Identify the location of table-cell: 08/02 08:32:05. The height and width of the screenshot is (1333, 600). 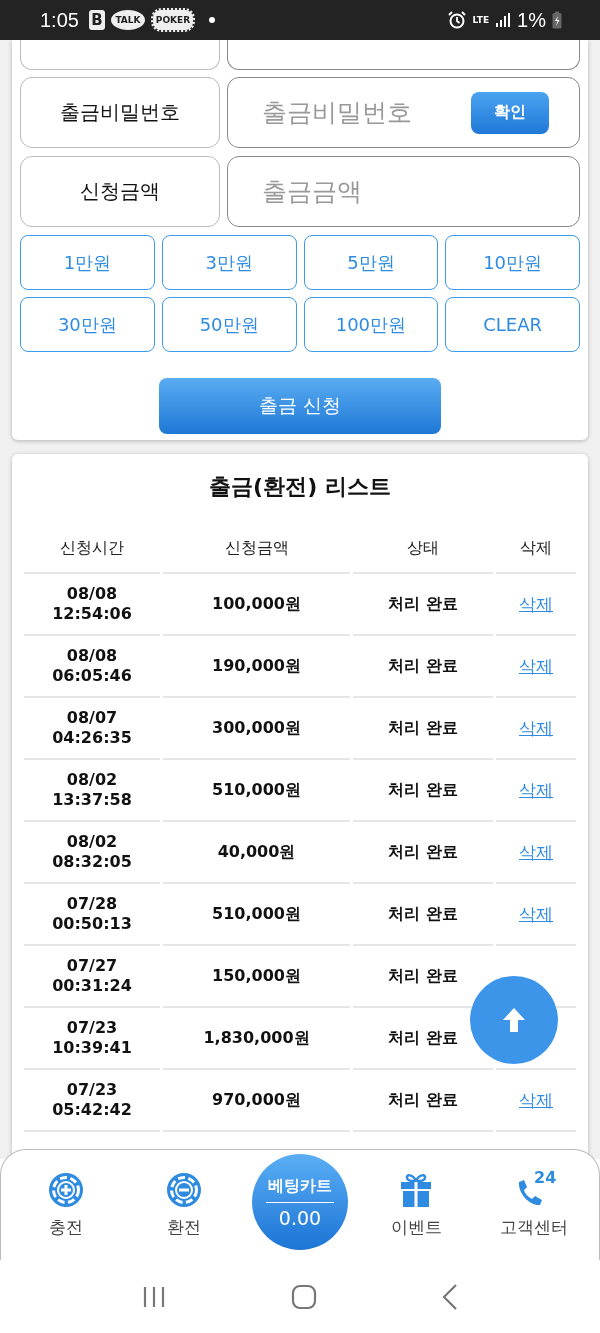
(92, 853).